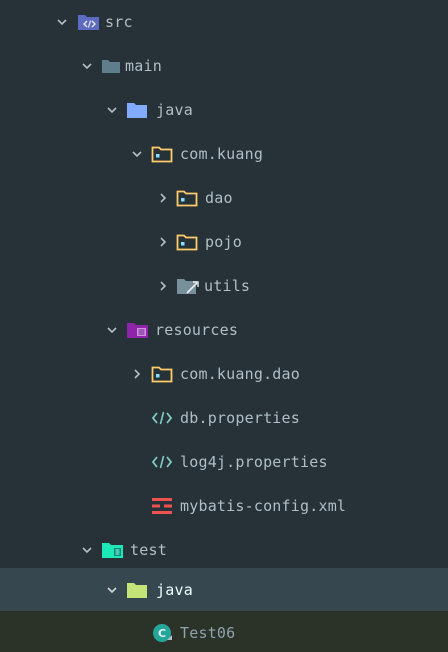 The image size is (448, 652). I want to click on source-folder-icon, so click(89, 22).